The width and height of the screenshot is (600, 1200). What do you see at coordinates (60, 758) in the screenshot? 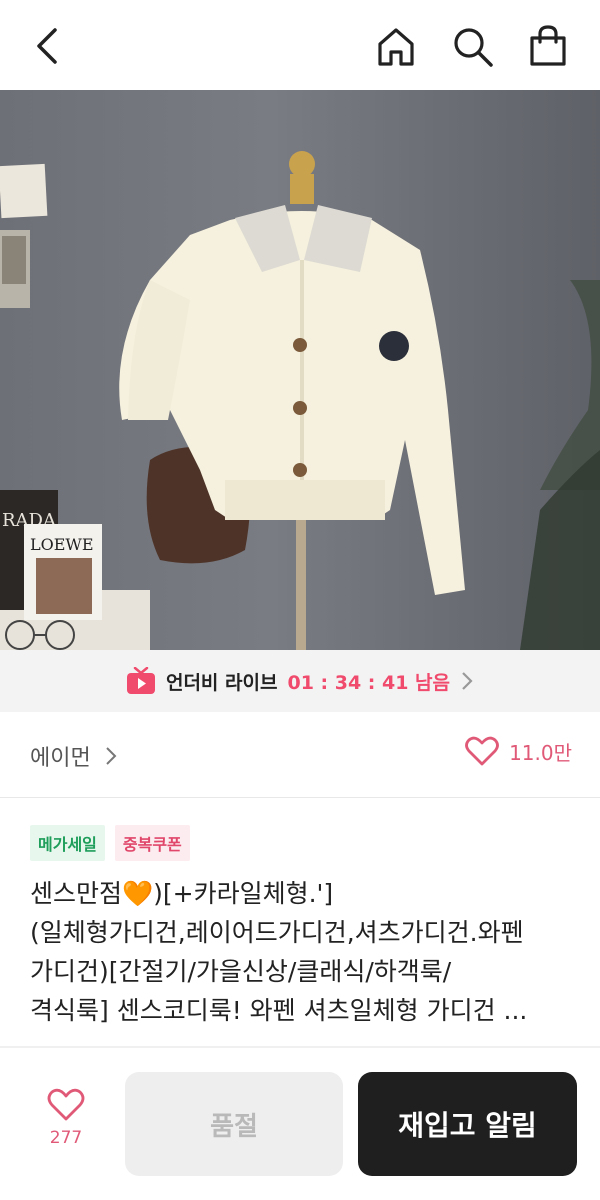
I see `shop-name: 에이먼` at bounding box center [60, 758].